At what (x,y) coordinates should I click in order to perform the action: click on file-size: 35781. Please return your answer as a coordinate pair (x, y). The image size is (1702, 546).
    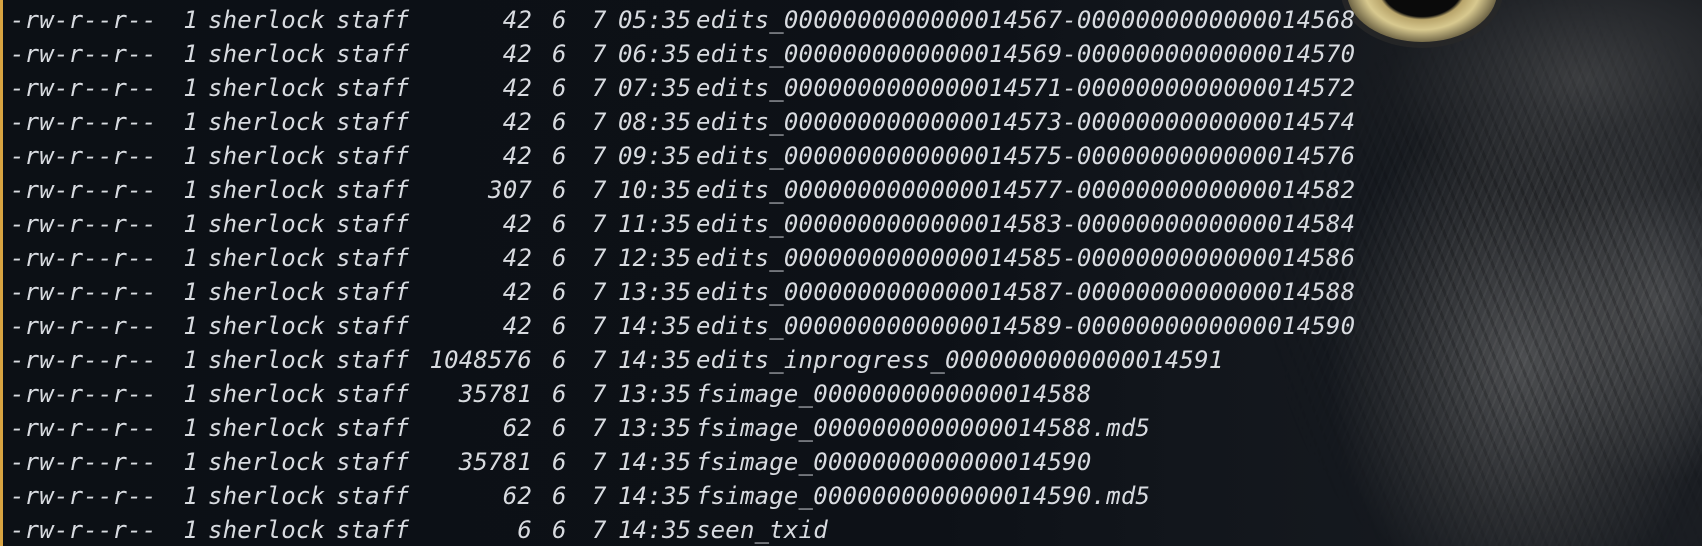
    Looking at the image, I should click on (495, 394).